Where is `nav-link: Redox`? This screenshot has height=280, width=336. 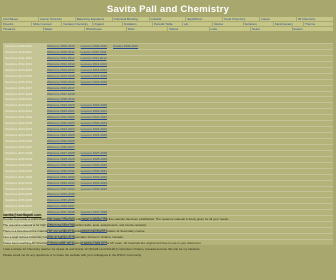 nav-link: Redox is located at coordinates (228, 24).